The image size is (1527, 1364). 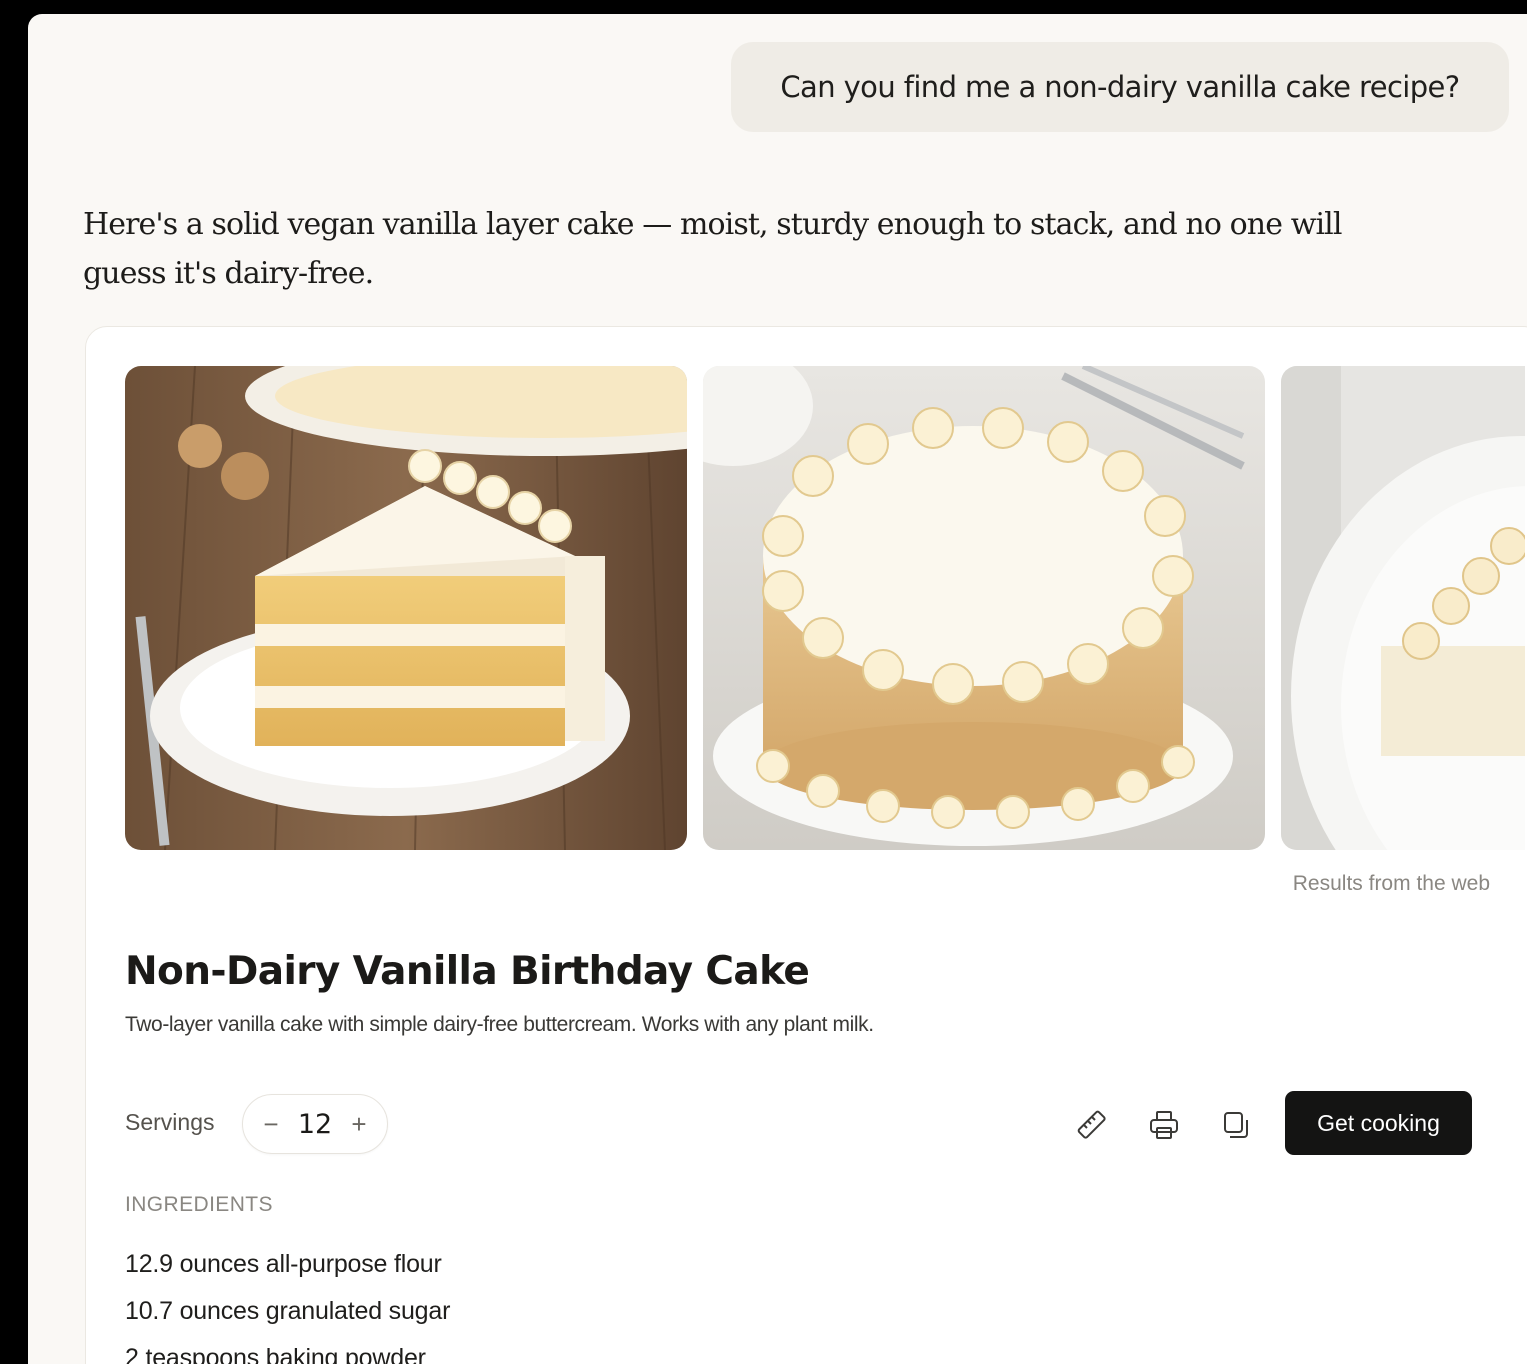 I want to click on ingredients-heading: INGREDIENTS, so click(x=199, y=1204).